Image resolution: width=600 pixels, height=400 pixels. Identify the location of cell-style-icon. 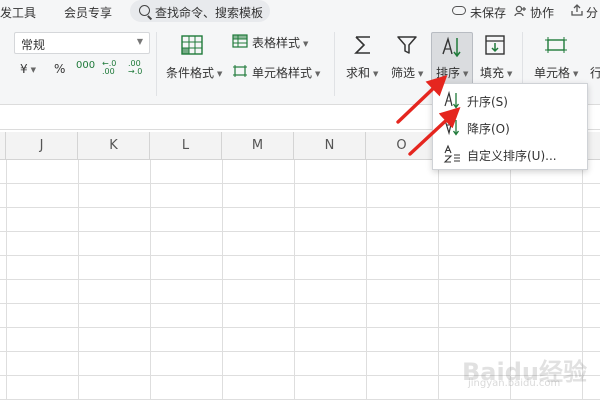
(240, 71).